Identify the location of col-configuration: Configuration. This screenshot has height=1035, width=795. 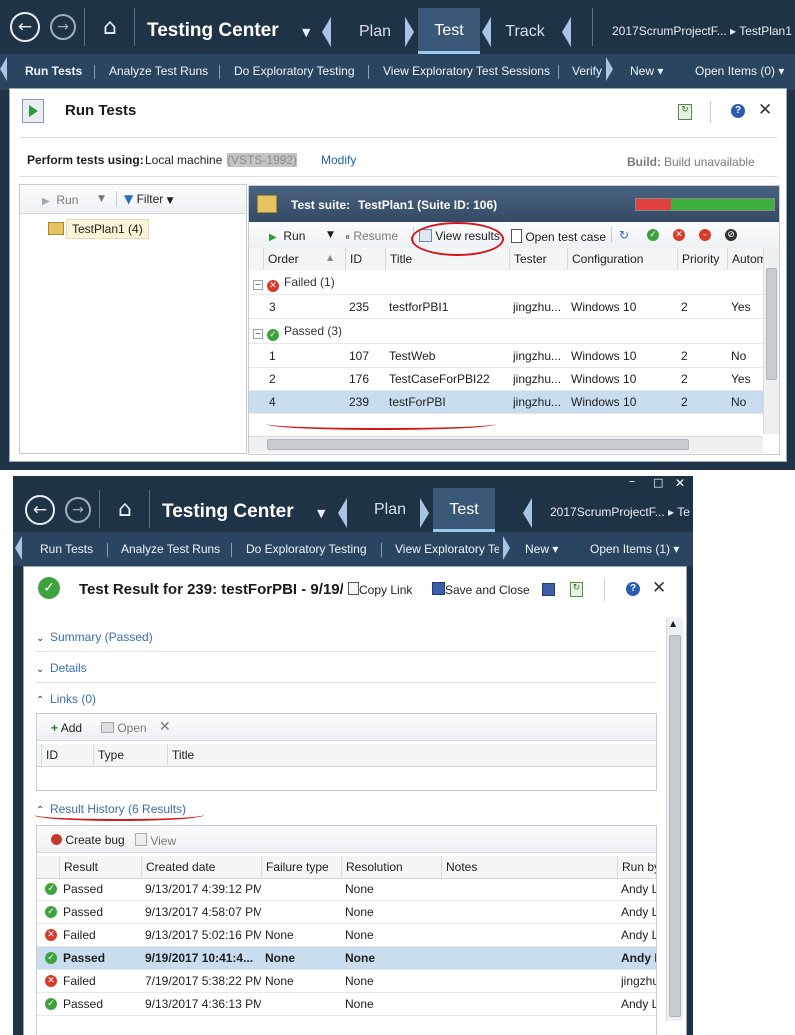
(622, 259).